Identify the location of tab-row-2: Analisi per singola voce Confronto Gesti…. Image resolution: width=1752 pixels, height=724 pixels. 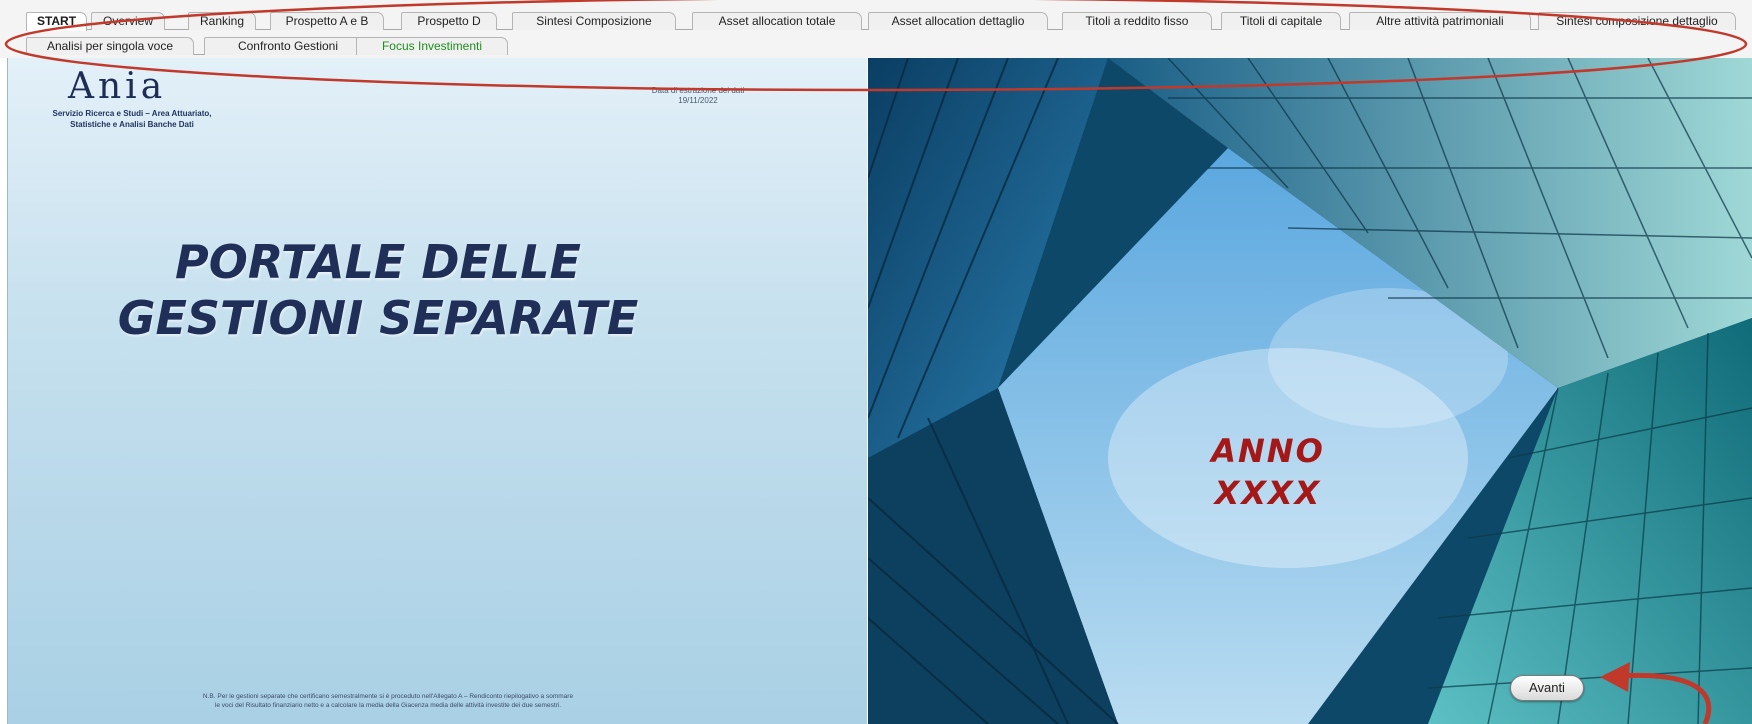
(267, 46).